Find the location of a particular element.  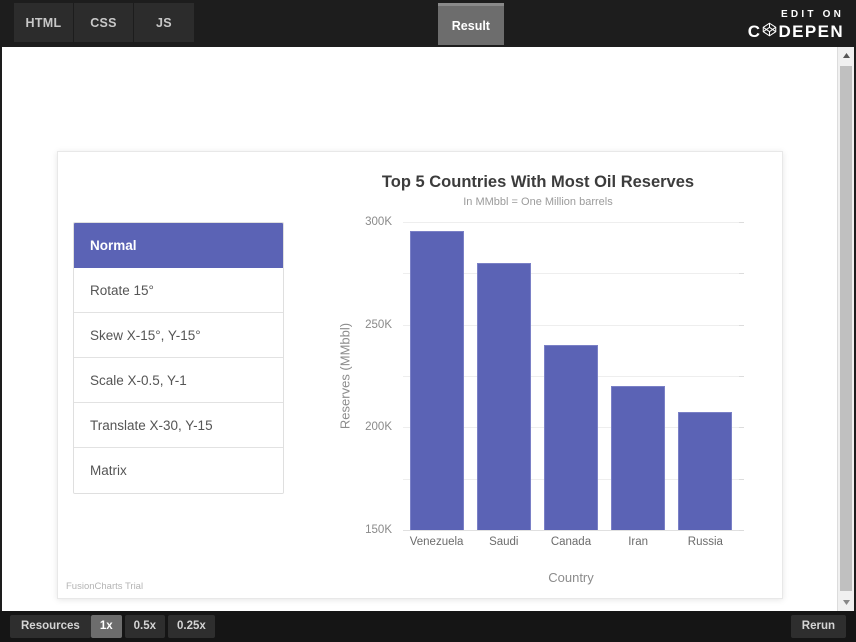

chart-title: Top 5 Countries With Most Oil Reserves is located at coordinates (538, 182).